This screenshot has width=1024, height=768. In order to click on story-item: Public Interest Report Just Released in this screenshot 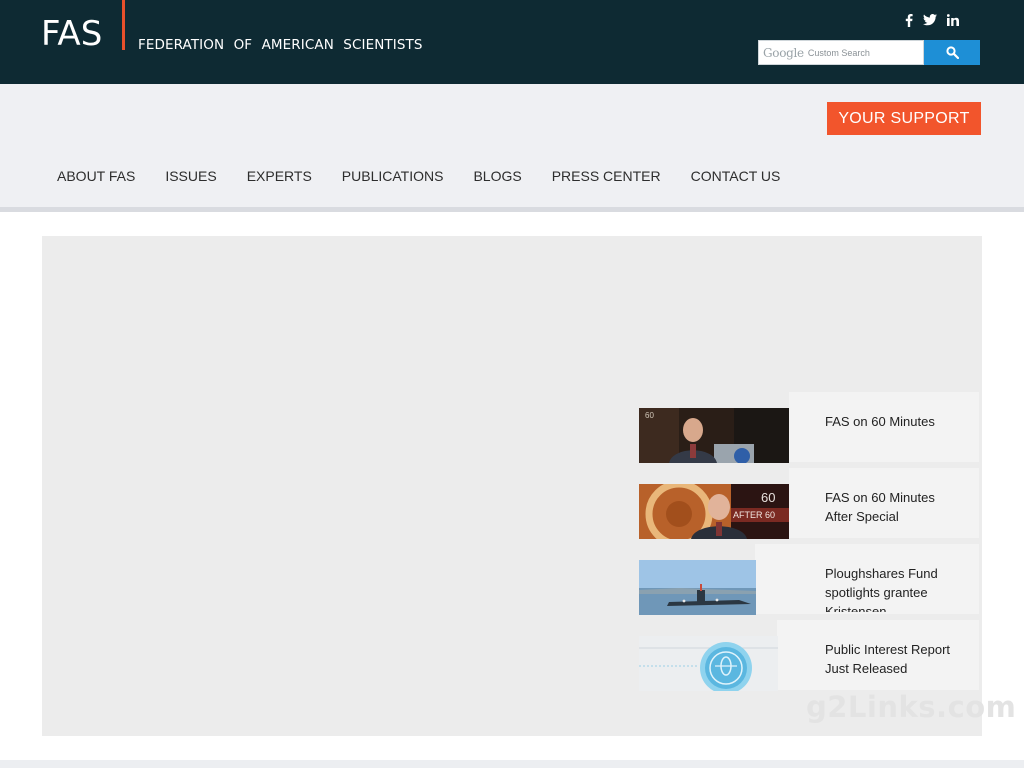, I will do `click(809, 655)`.